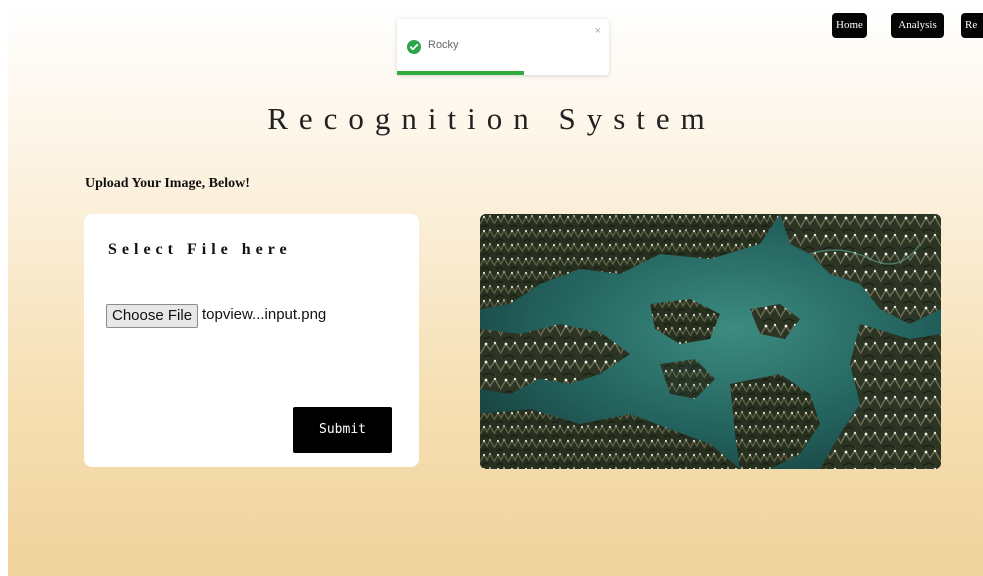 This screenshot has width=983, height=576. Describe the element at coordinates (849, 25) in the screenshot. I see `nav-home-button: Home` at that location.